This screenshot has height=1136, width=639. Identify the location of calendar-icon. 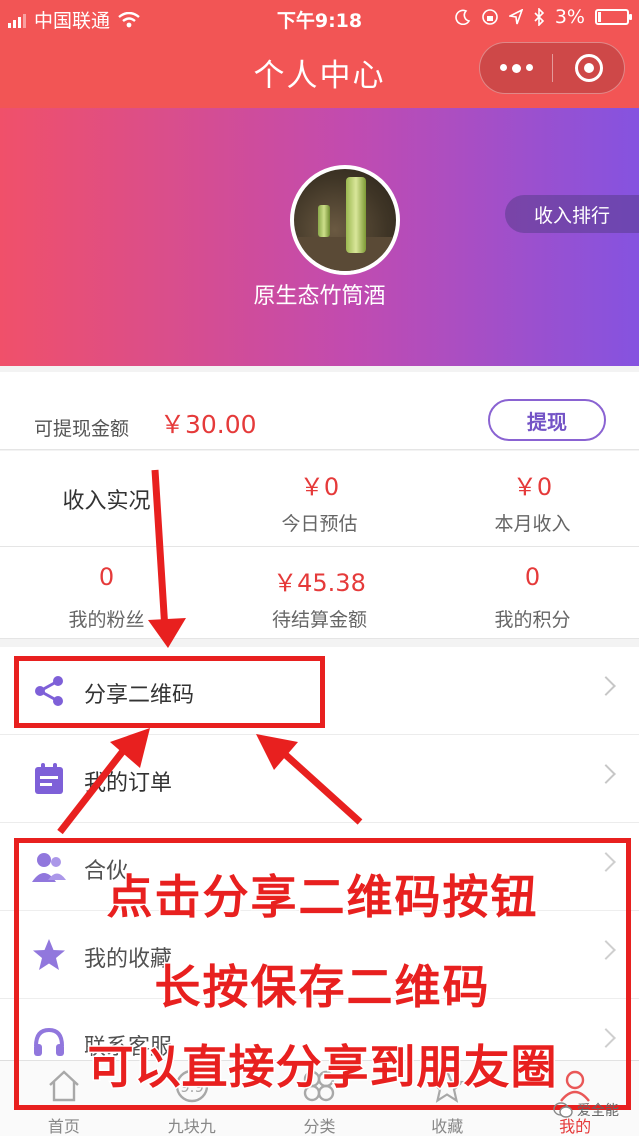
(49, 778).